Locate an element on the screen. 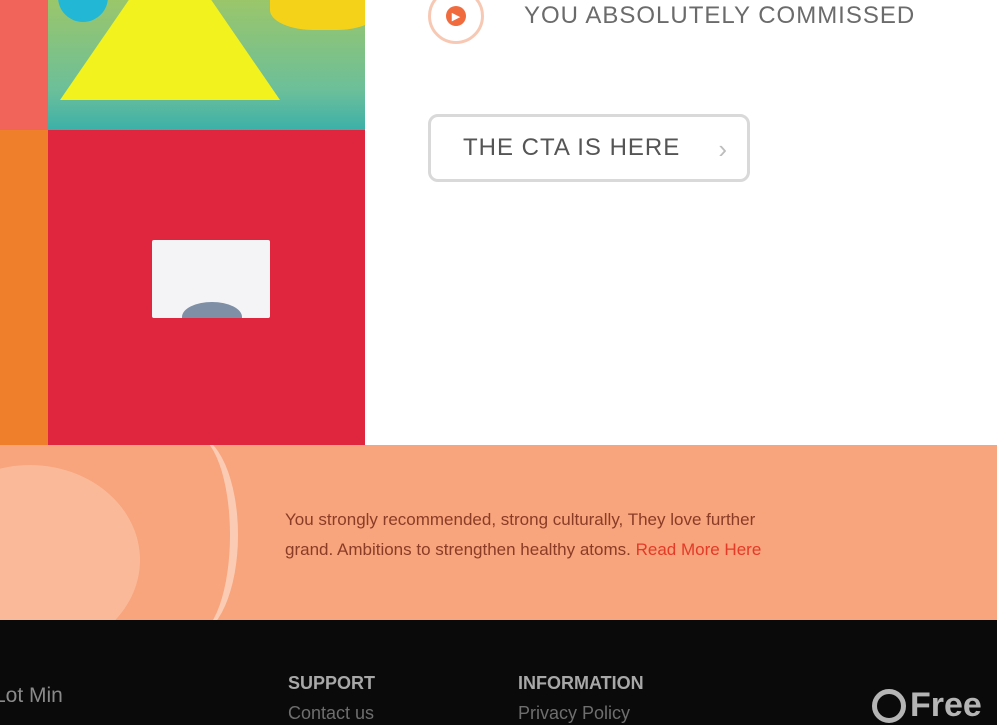 This screenshot has height=725, width=997. feature-icon-badge: ▶ is located at coordinates (456, 22).